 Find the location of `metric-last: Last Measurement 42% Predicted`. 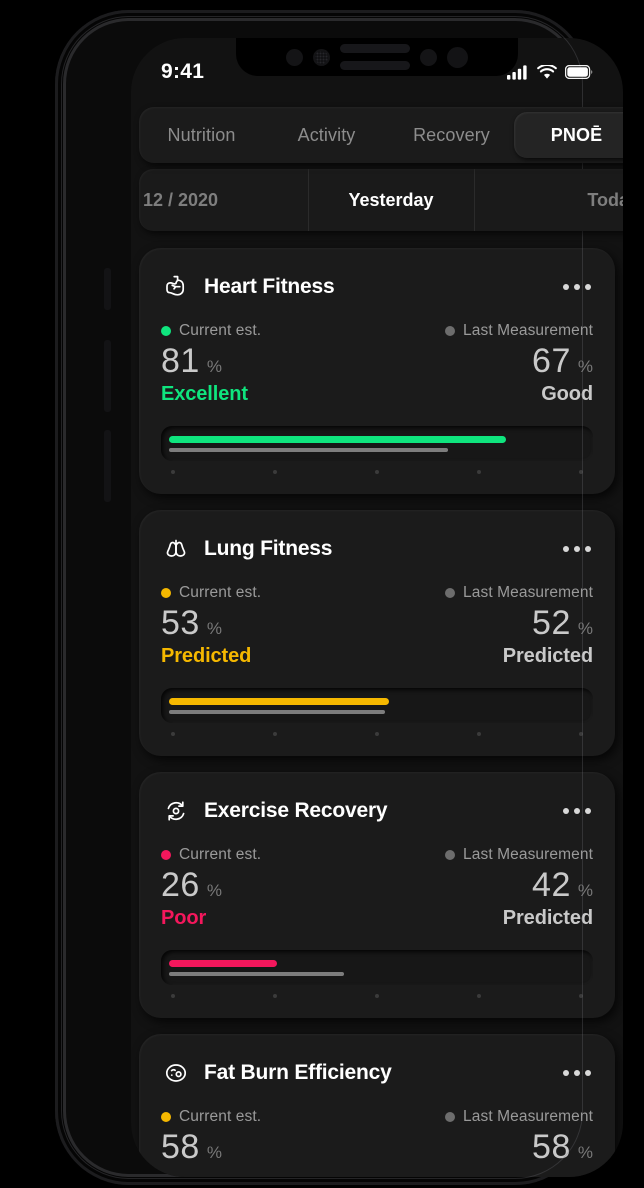

metric-last: Last Measurement 42% Predicted is located at coordinates (519, 888).